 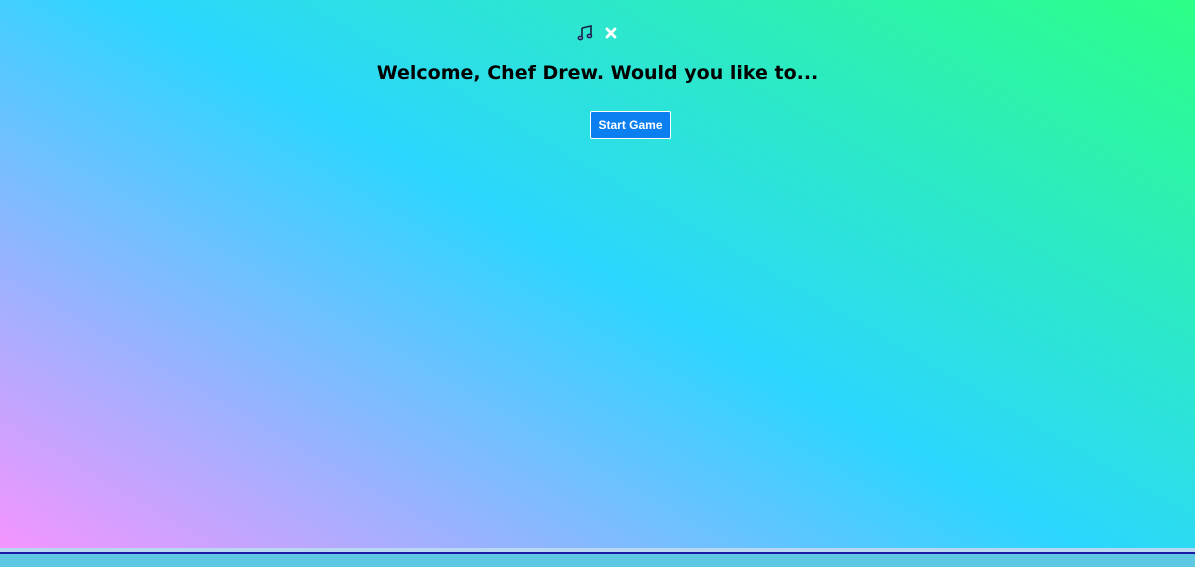 What do you see at coordinates (630, 125) in the screenshot?
I see `start-game-button: Start Game` at bounding box center [630, 125].